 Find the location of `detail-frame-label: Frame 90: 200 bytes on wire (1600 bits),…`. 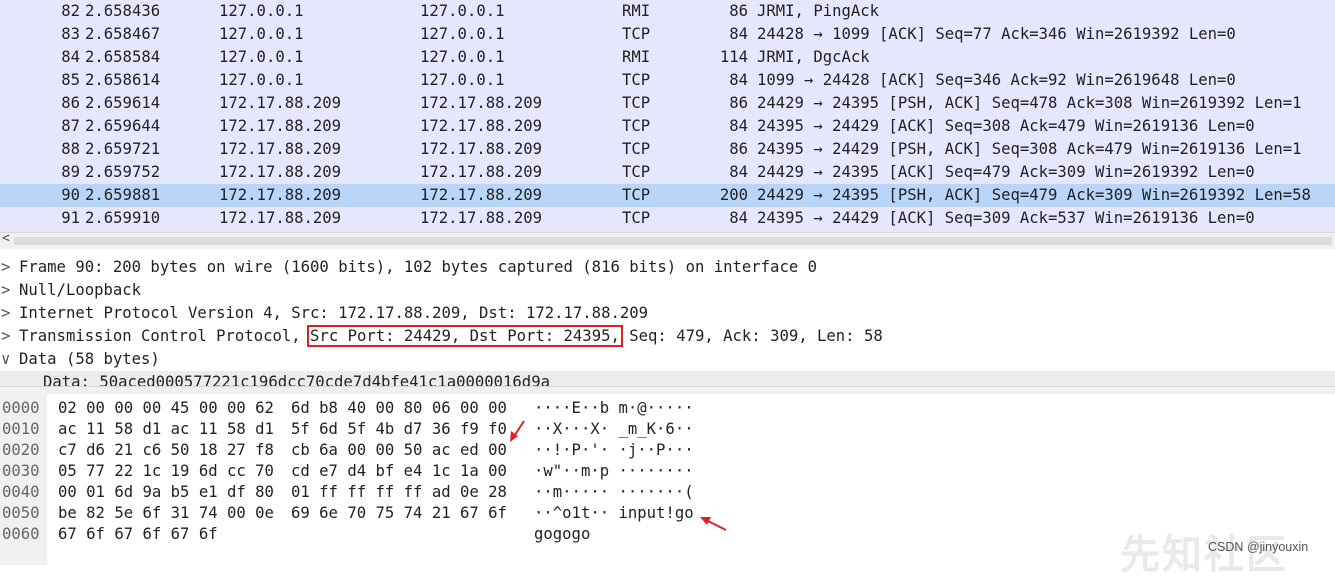

detail-frame-label: Frame 90: 200 bytes on wire (1600 bits),… is located at coordinates (418, 267).